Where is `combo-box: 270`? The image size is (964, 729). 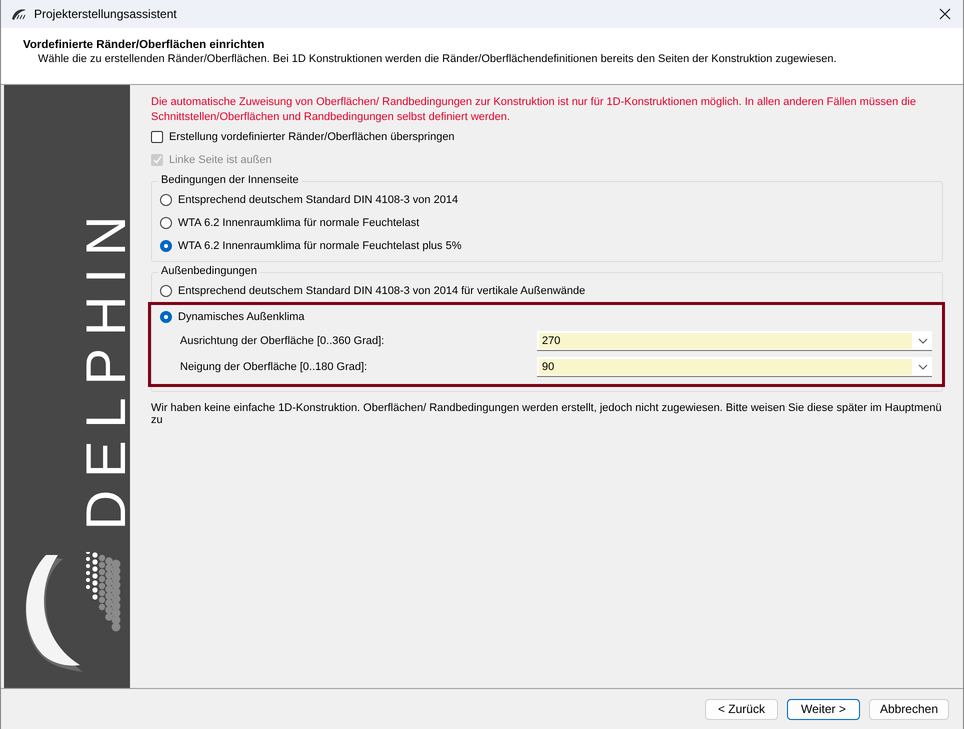
combo-box: 270 is located at coordinates (734, 341).